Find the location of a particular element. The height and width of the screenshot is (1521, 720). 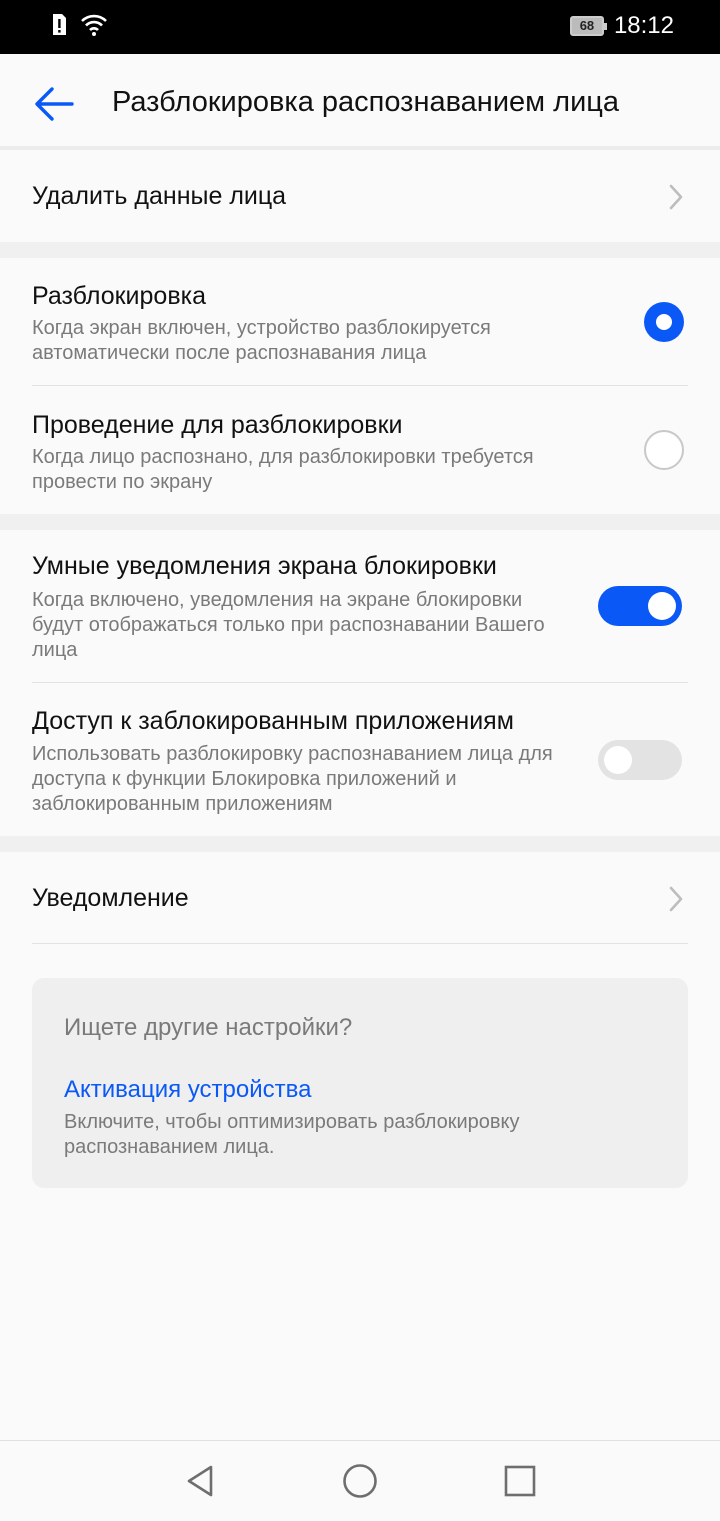

alert-sim-icon is located at coordinates (59, 24).